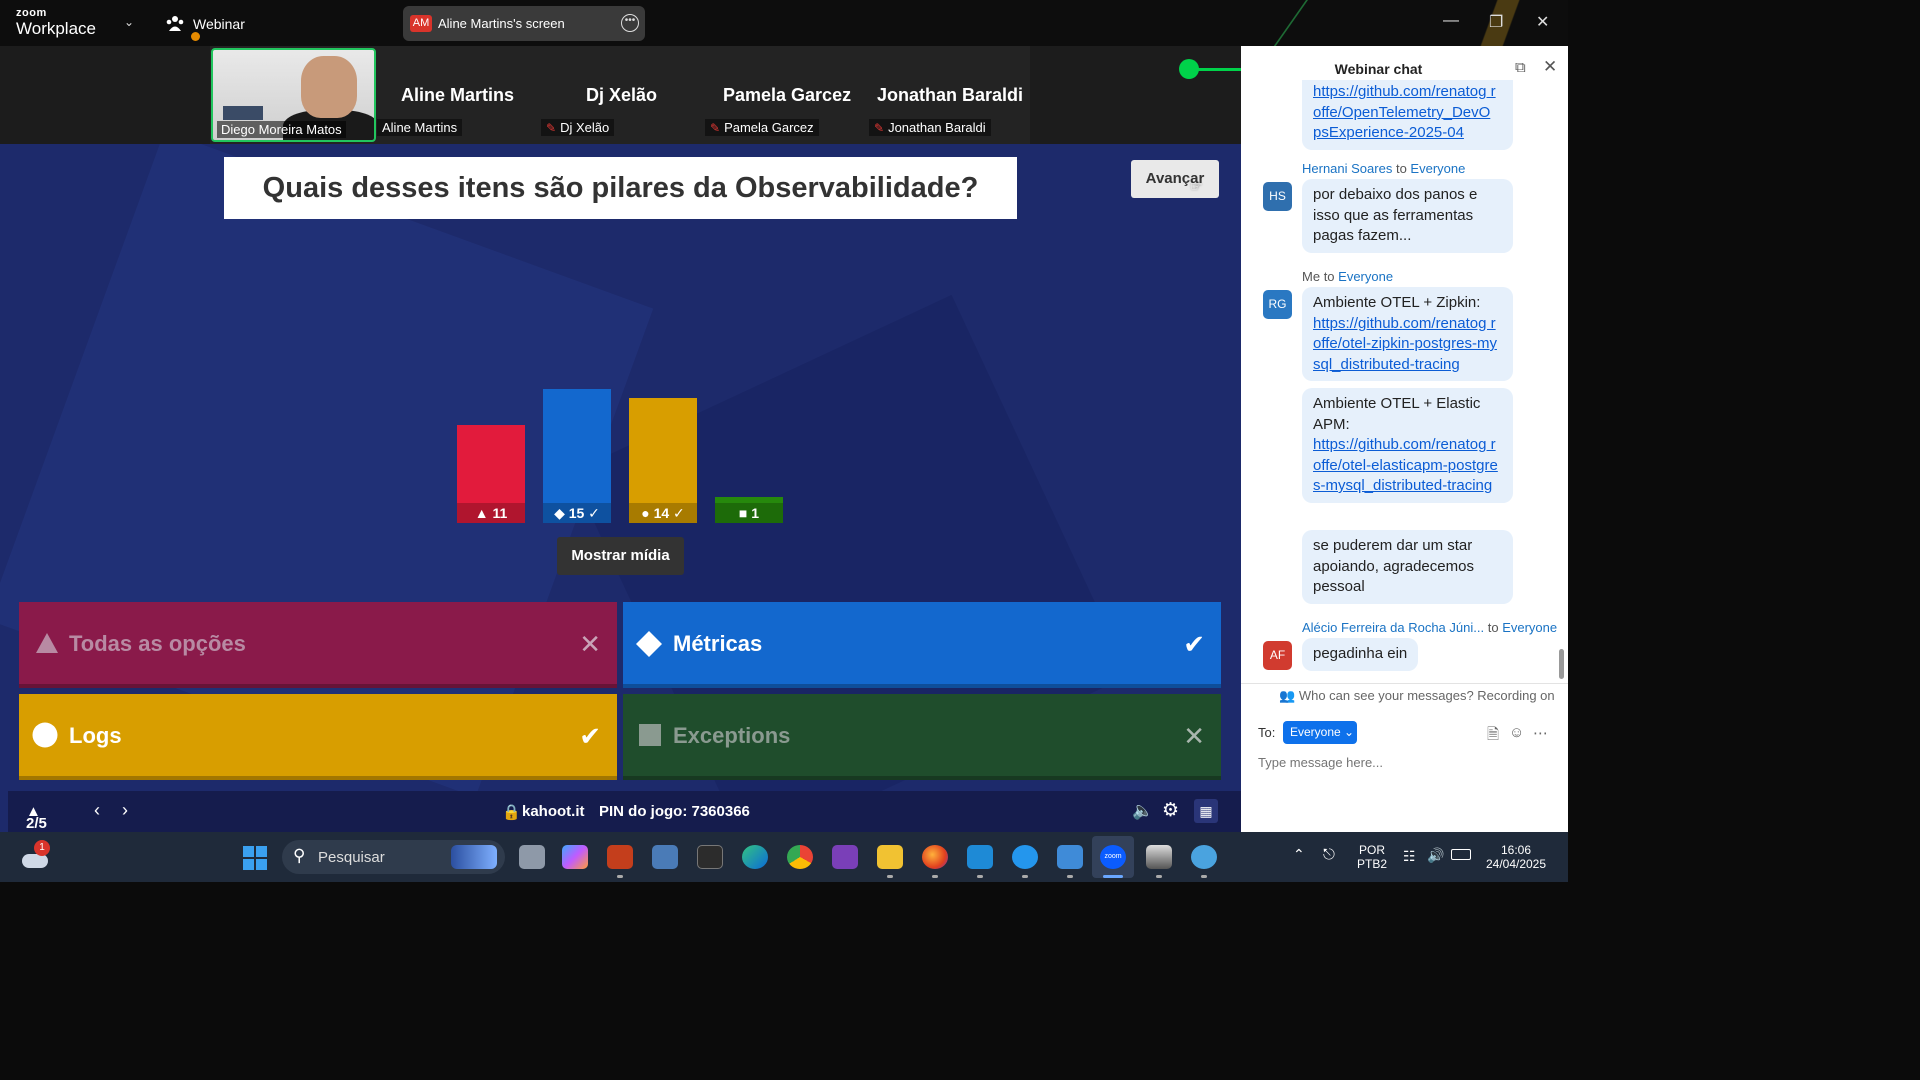  Describe the element at coordinates (491, 513) in the screenshot. I see `result-bar-label: ▲ 11` at that location.